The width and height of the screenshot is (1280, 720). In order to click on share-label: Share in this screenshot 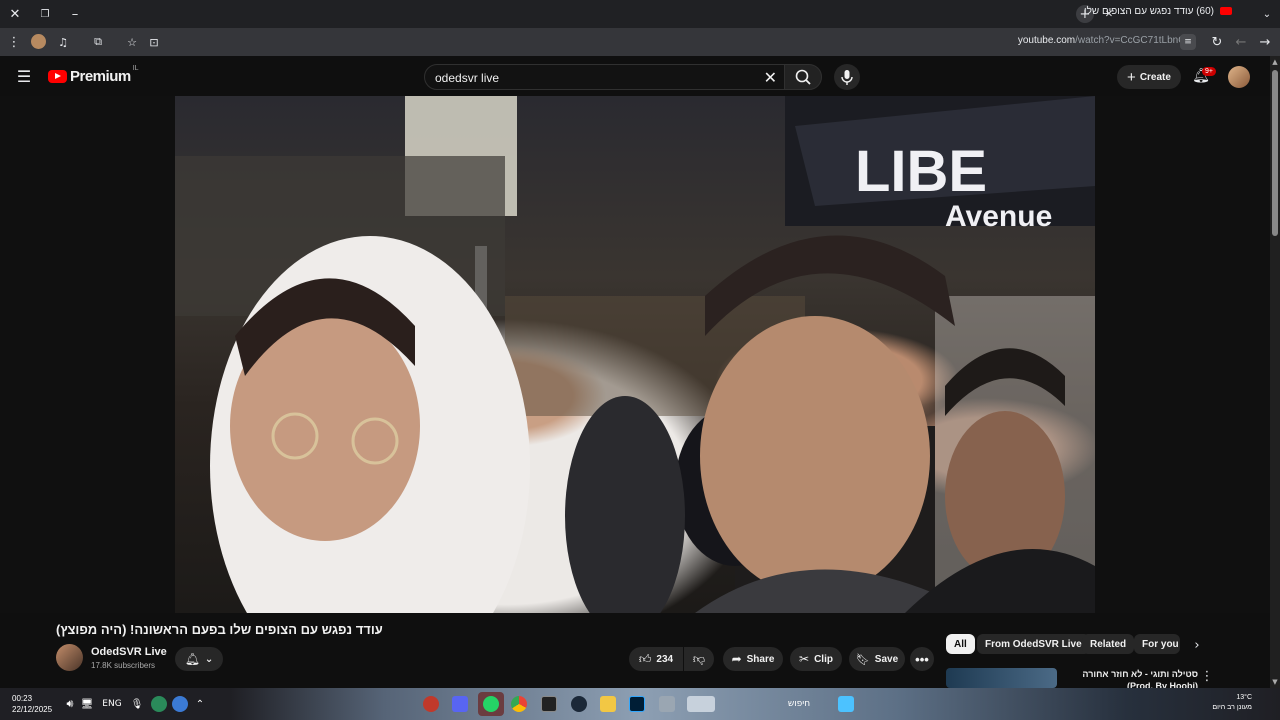, I will do `click(760, 659)`.